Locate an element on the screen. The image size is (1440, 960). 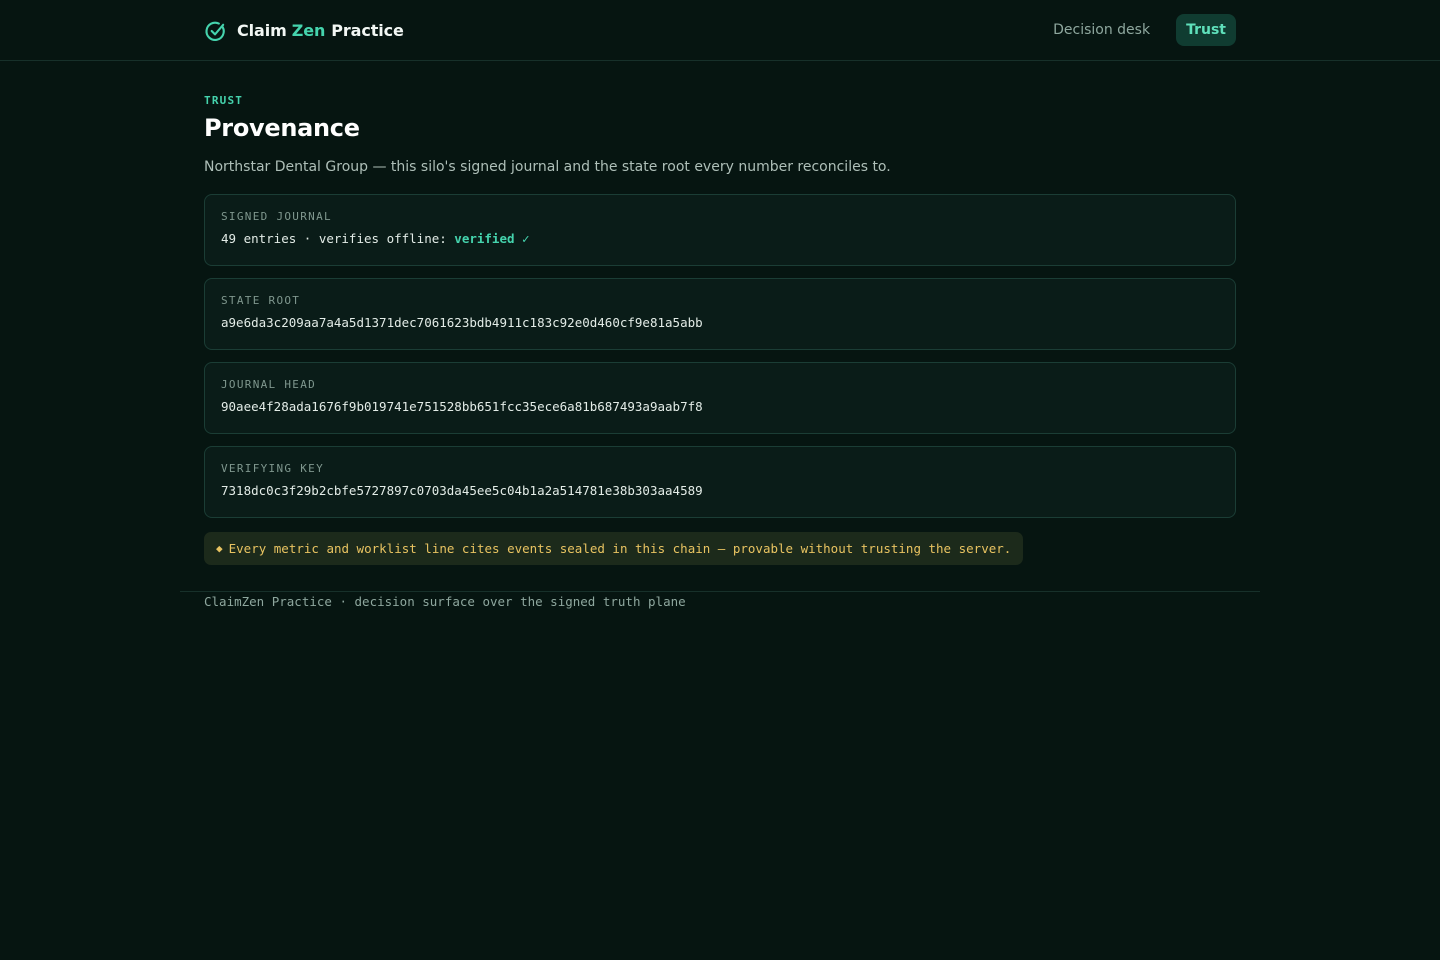
nav-trust: Trust is located at coordinates (1206, 30).